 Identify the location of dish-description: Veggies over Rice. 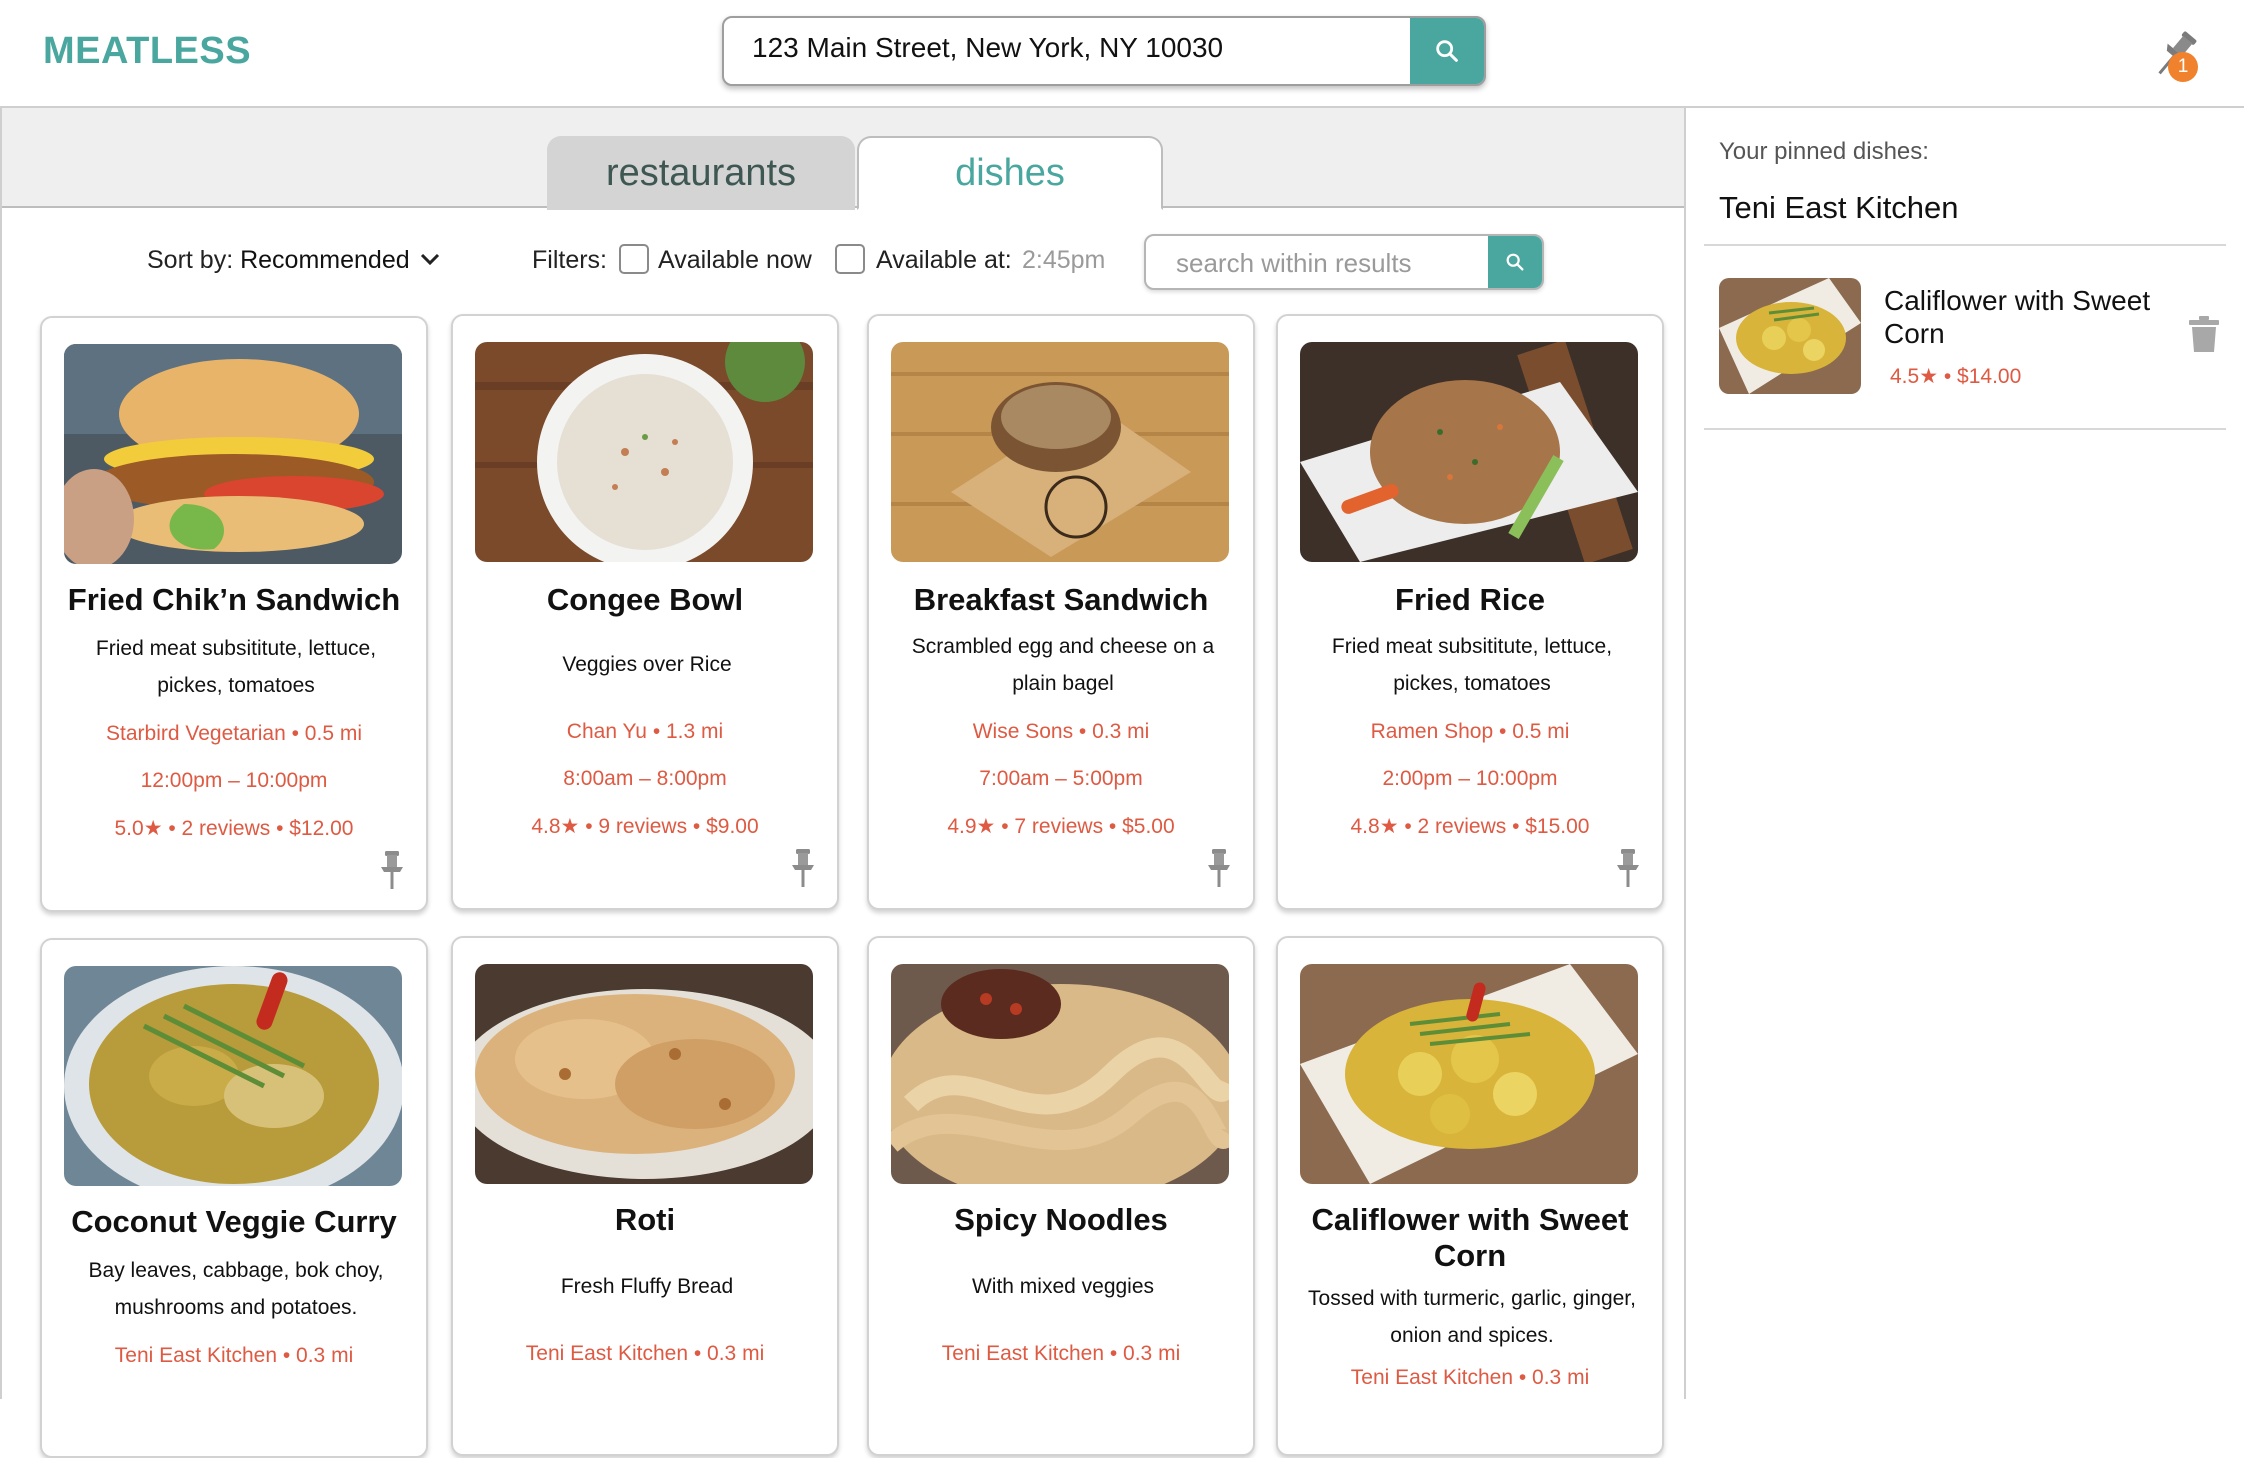
(647, 664).